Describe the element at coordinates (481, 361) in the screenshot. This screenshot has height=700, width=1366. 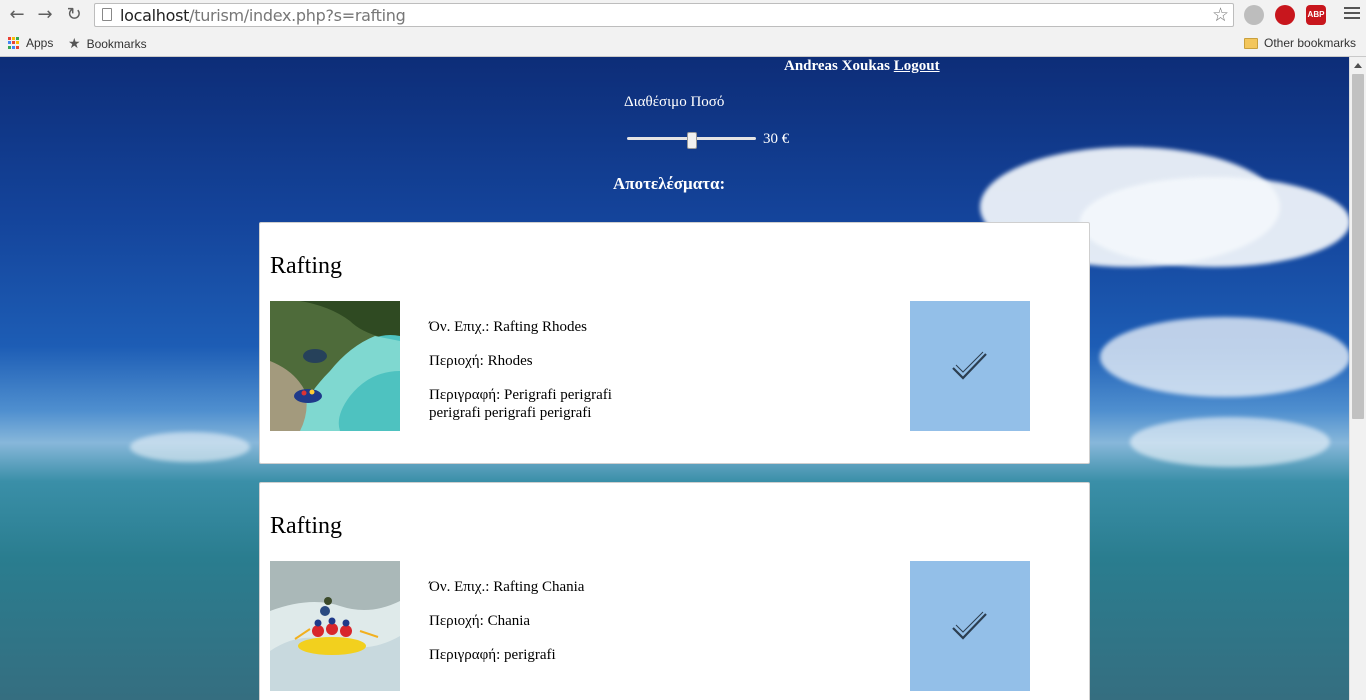
I see `area: Περιοχή: Rhodes` at that location.